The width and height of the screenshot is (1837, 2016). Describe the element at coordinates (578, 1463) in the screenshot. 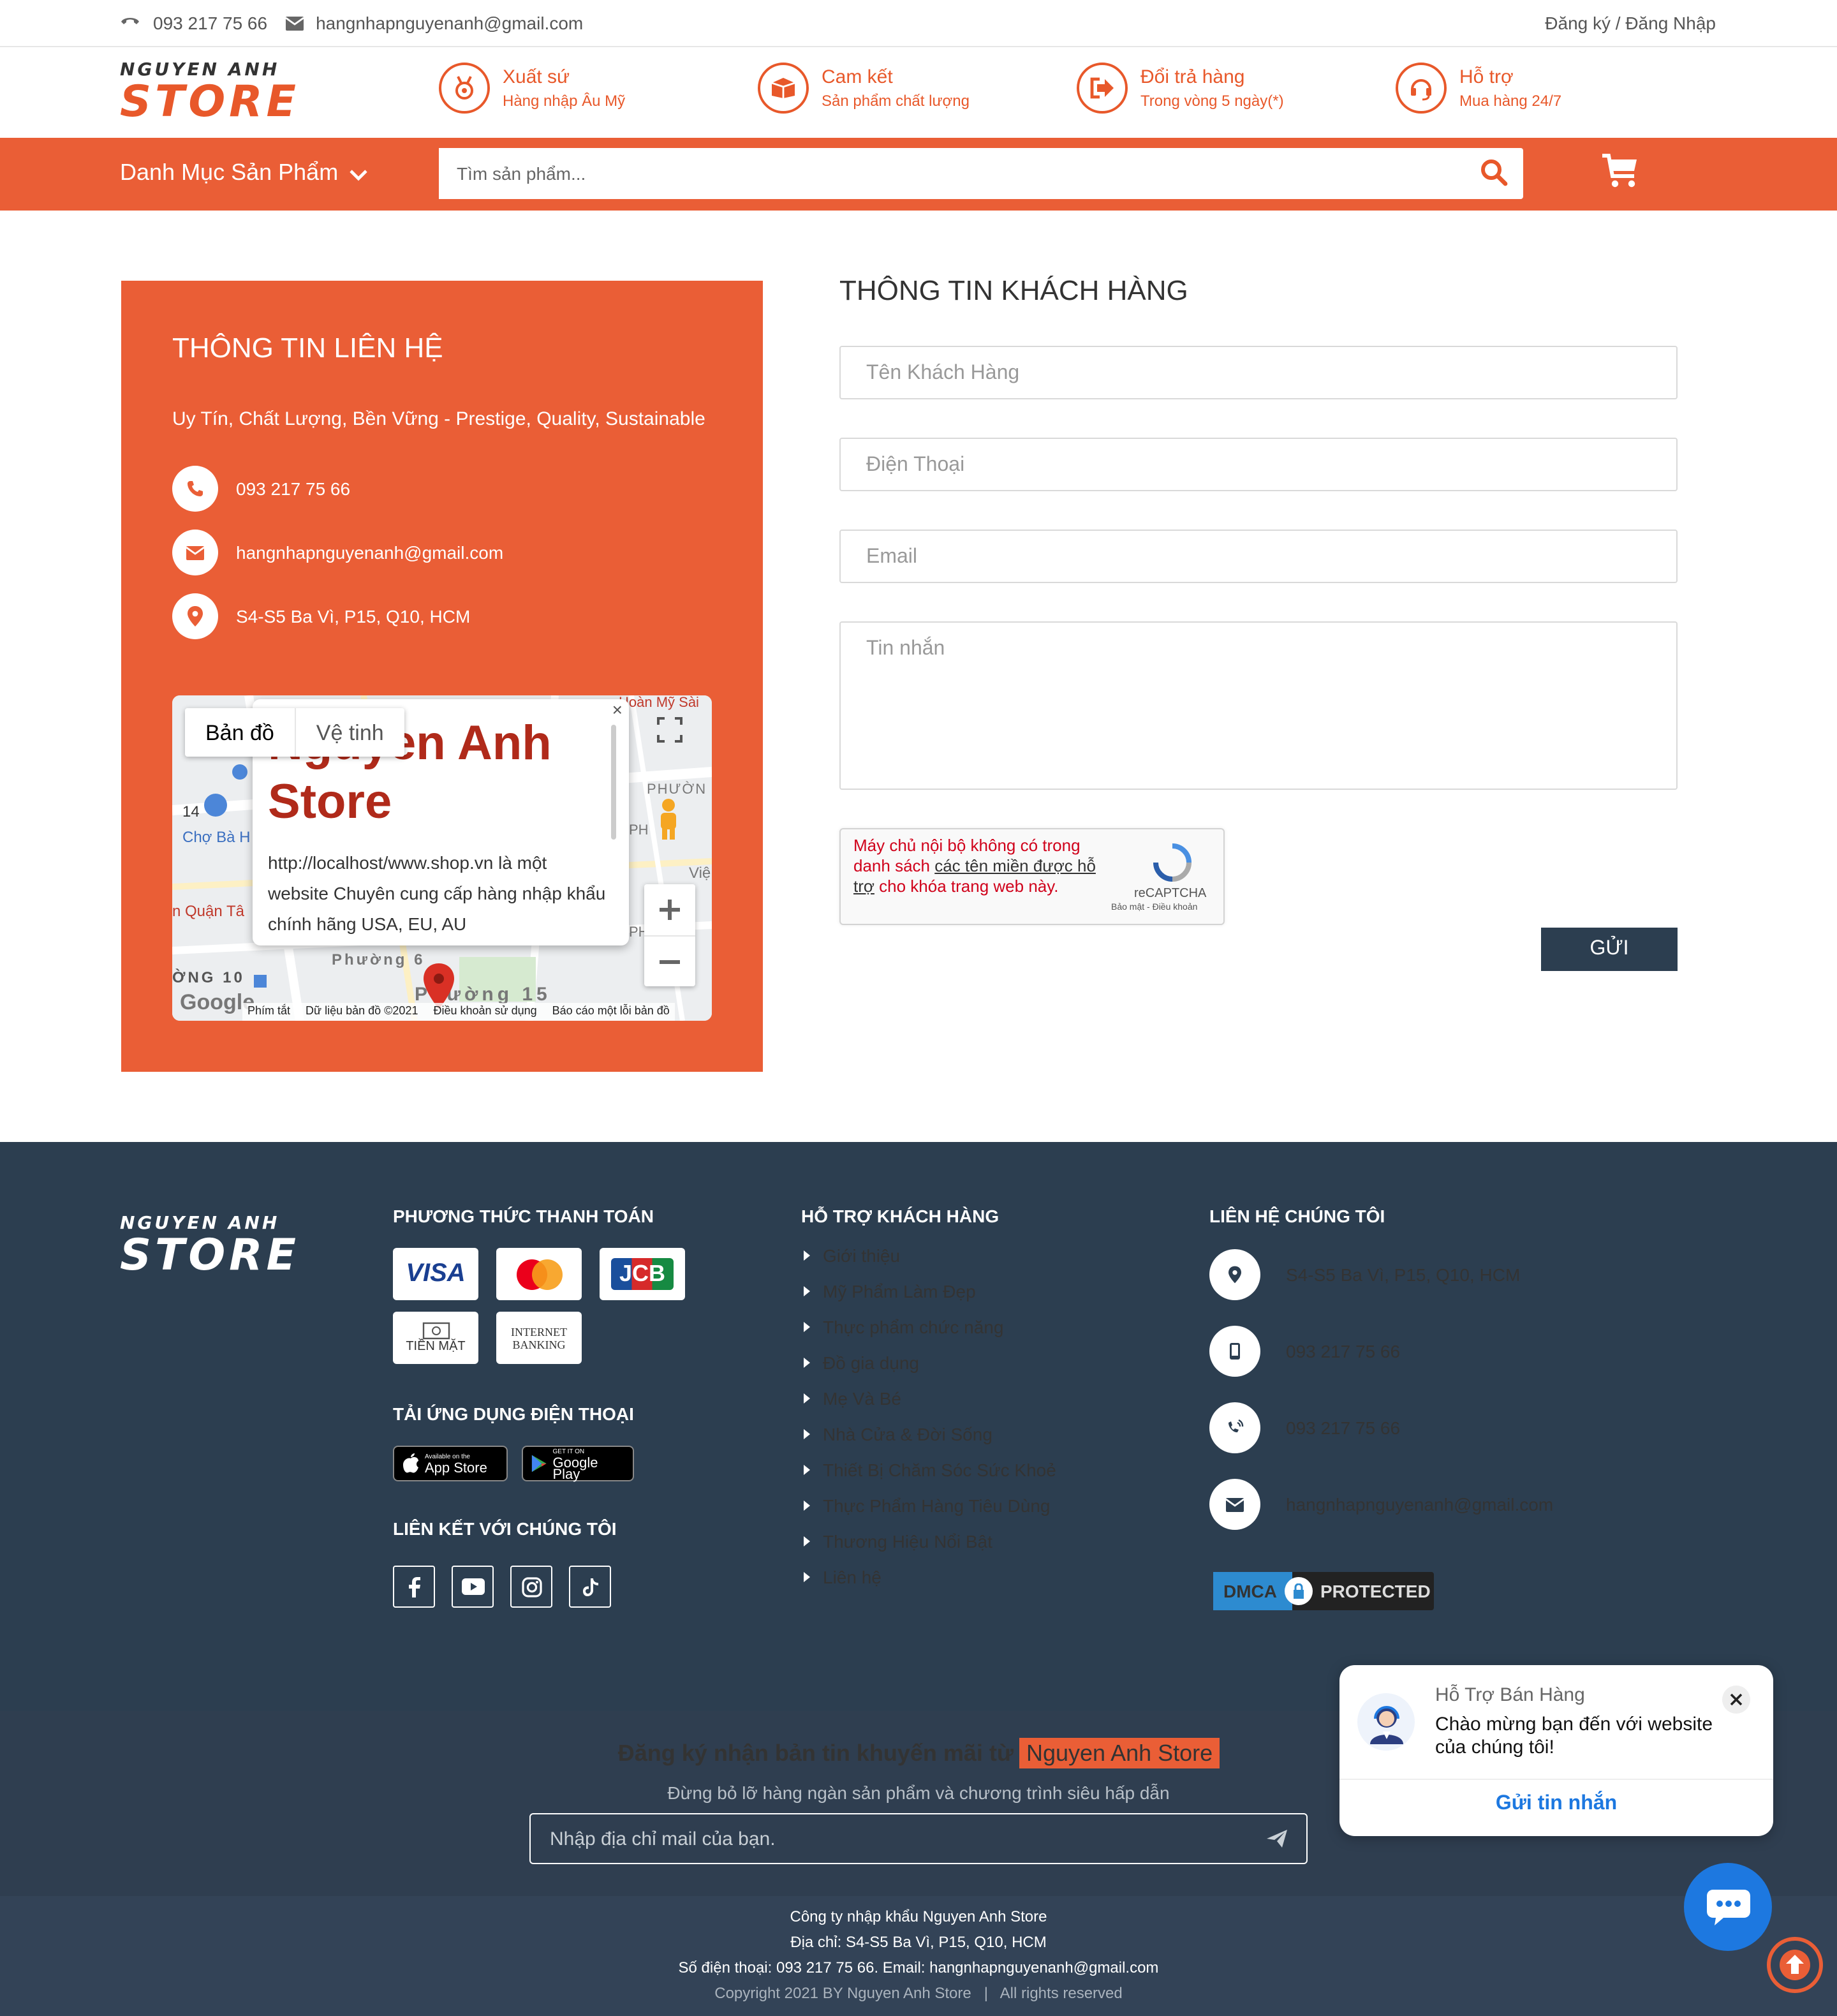

I see `googleplay-badge: GET IT ON Google Play` at that location.